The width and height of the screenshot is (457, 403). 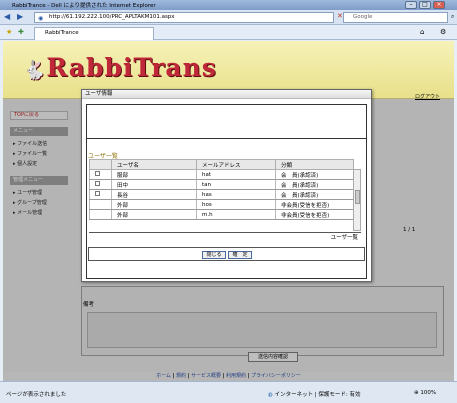 What do you see at coordinates (225, 236) in the screenshot?
I see `grid-footer: ユーザ一覧` at bounding box center [225, 236].